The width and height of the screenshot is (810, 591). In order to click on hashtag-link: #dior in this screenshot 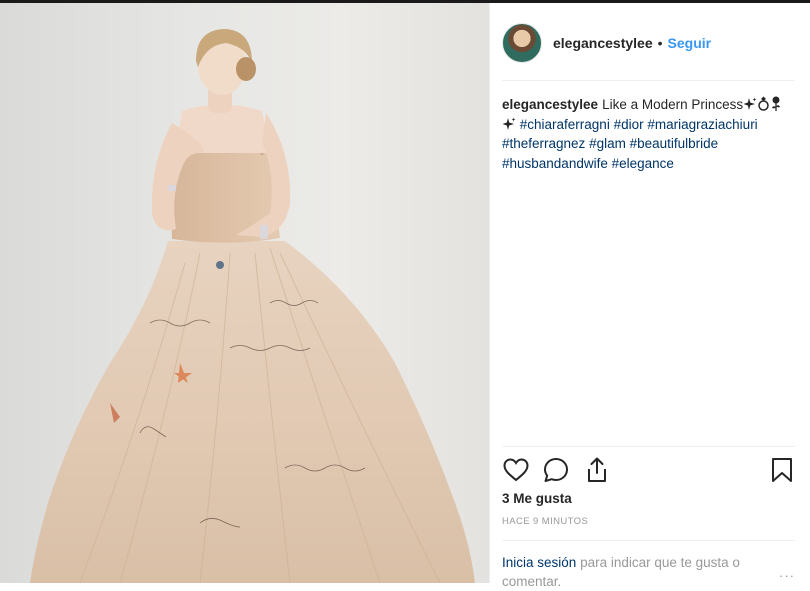, I will do `click(629, 124)`.